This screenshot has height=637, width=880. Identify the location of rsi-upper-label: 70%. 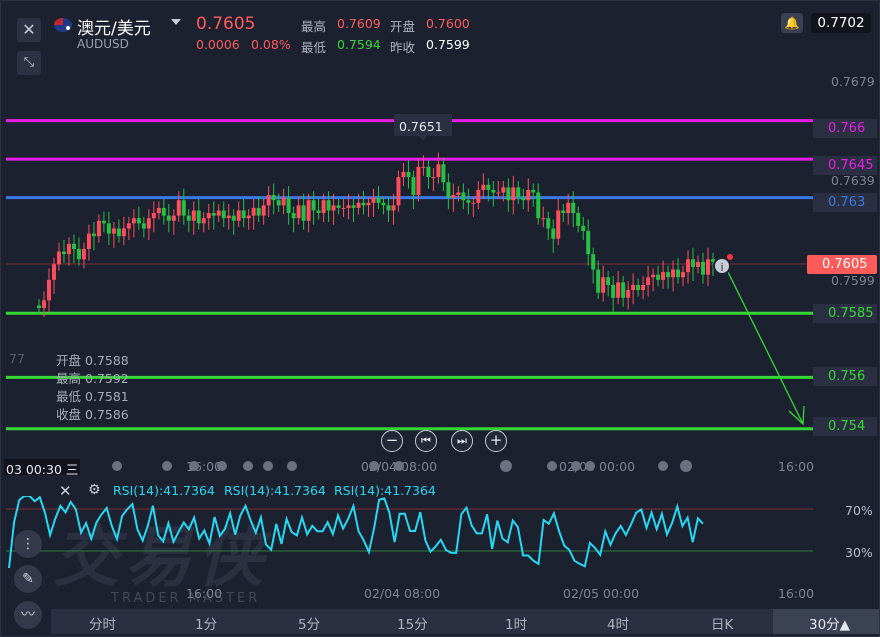
(859, 510).